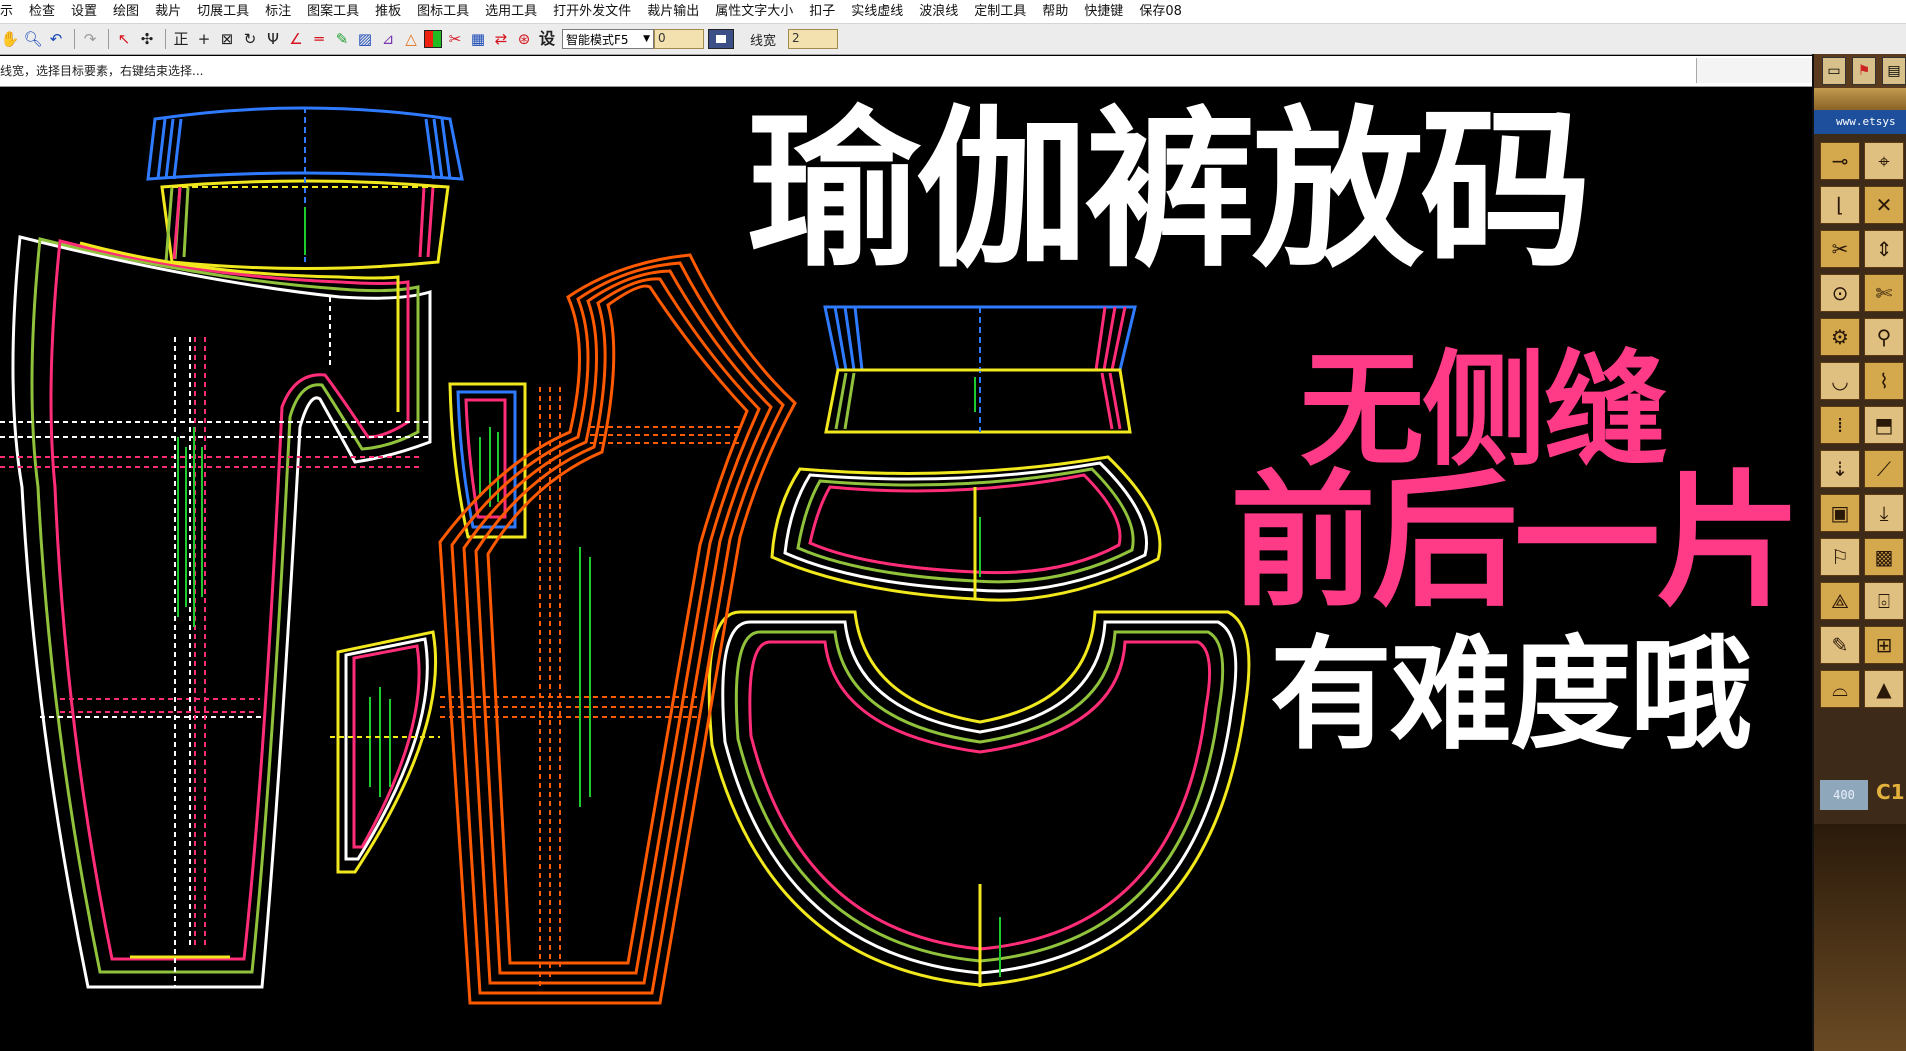 The height and width of the screenshot is (1051, 1906). What do you see at coordinates (342, 39) in the screenshot?
I see `pen-icon: ✎` at bounding box center [342, 39].